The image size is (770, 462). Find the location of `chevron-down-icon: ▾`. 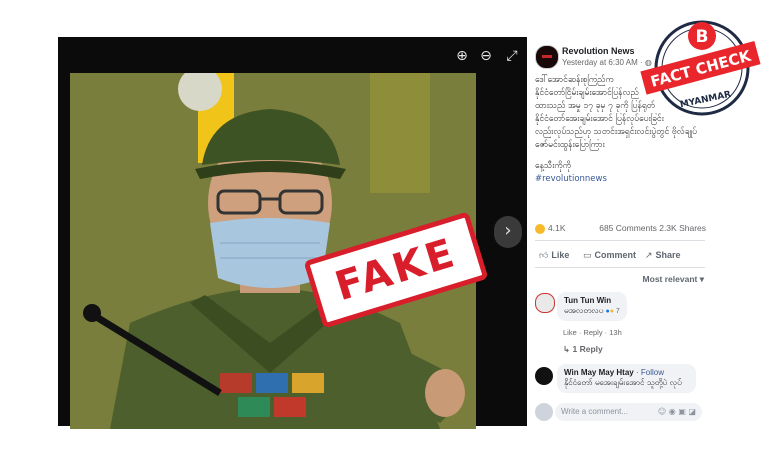

chevron-down-icon: ▾ is located at coordinates (701, 279).